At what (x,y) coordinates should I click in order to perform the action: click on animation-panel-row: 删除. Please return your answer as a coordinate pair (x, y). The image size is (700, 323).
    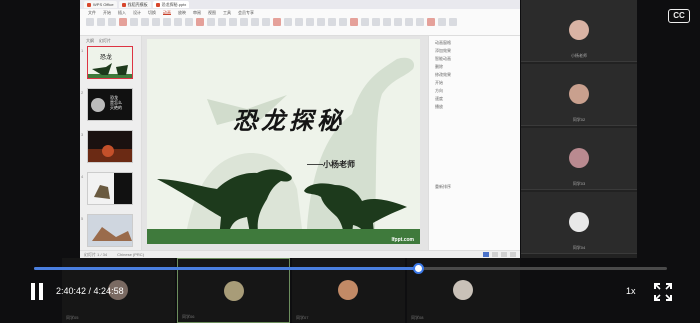
    Looking at the image, I should click on (474, 67).